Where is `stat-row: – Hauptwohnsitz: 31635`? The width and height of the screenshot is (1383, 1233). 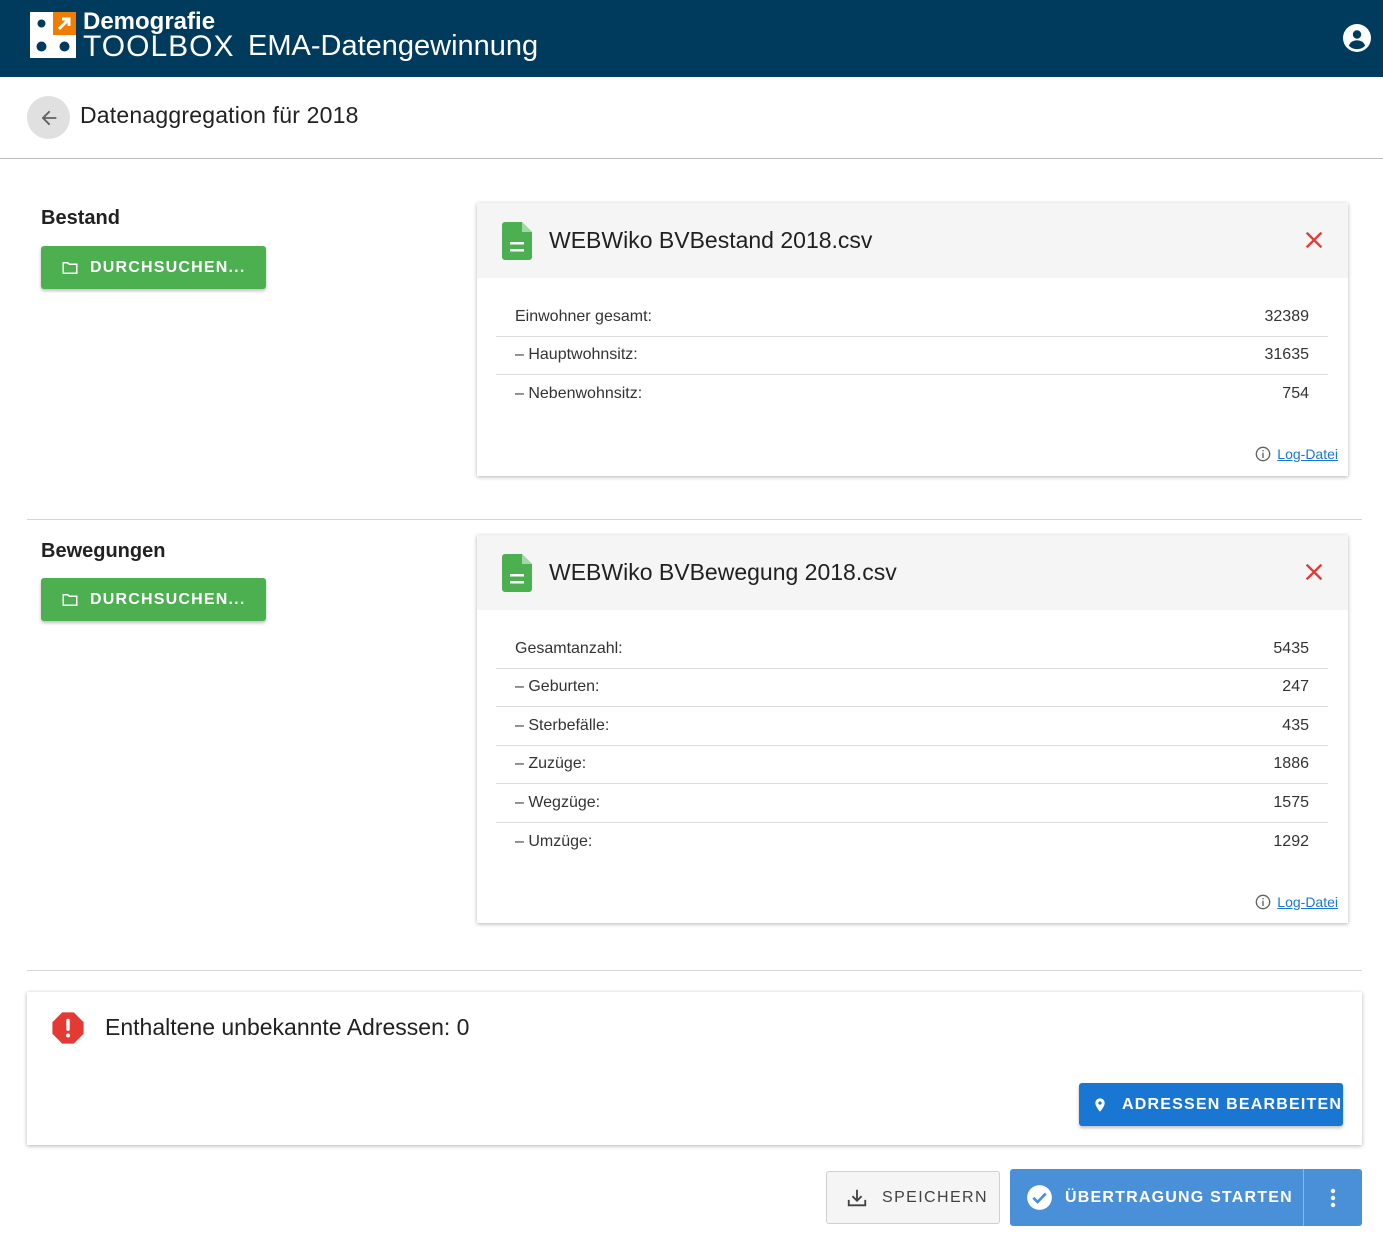 stat-row: – Hauptwohnsitz: 31635 is located at coordinates (912, 356).